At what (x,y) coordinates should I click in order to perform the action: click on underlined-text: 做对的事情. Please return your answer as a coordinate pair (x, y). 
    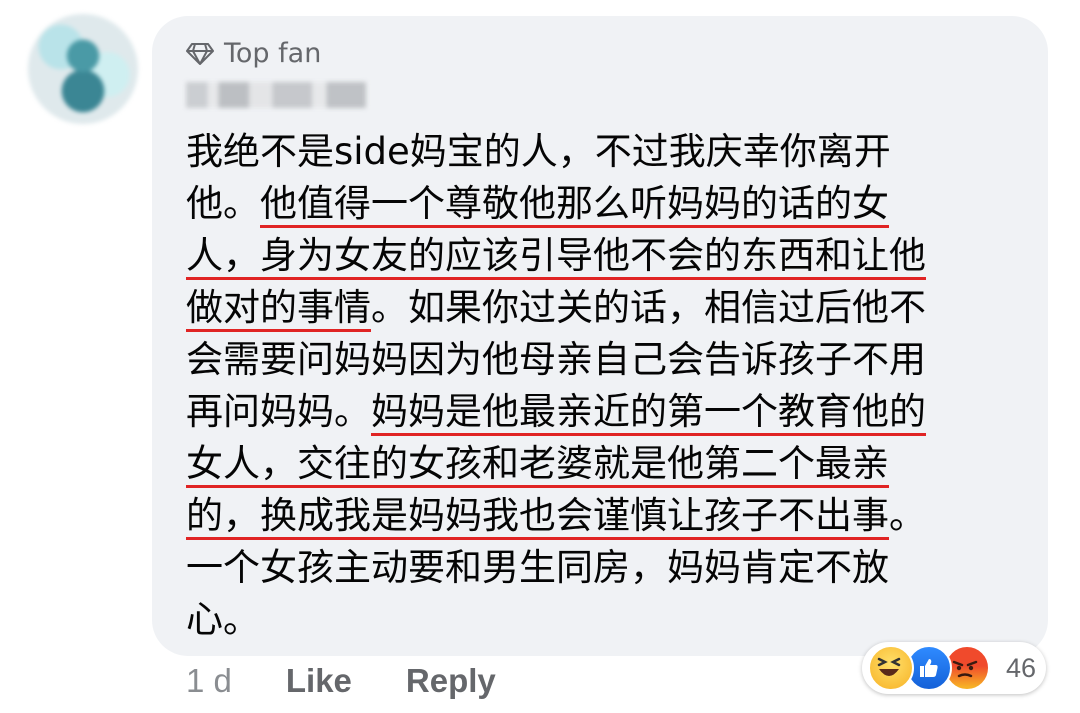
    Looking at the image, I should click on (278, 309).